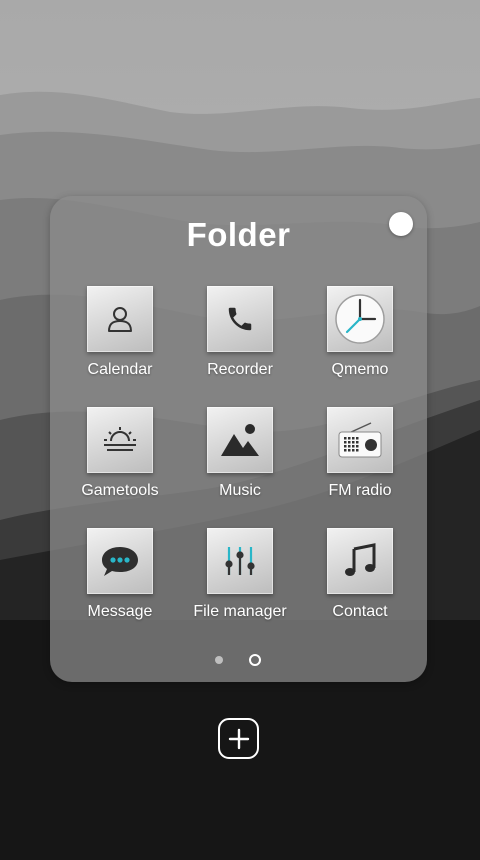 The image size is (480, 860). I want to click on speech-bubble-icon, so click(120, 561).